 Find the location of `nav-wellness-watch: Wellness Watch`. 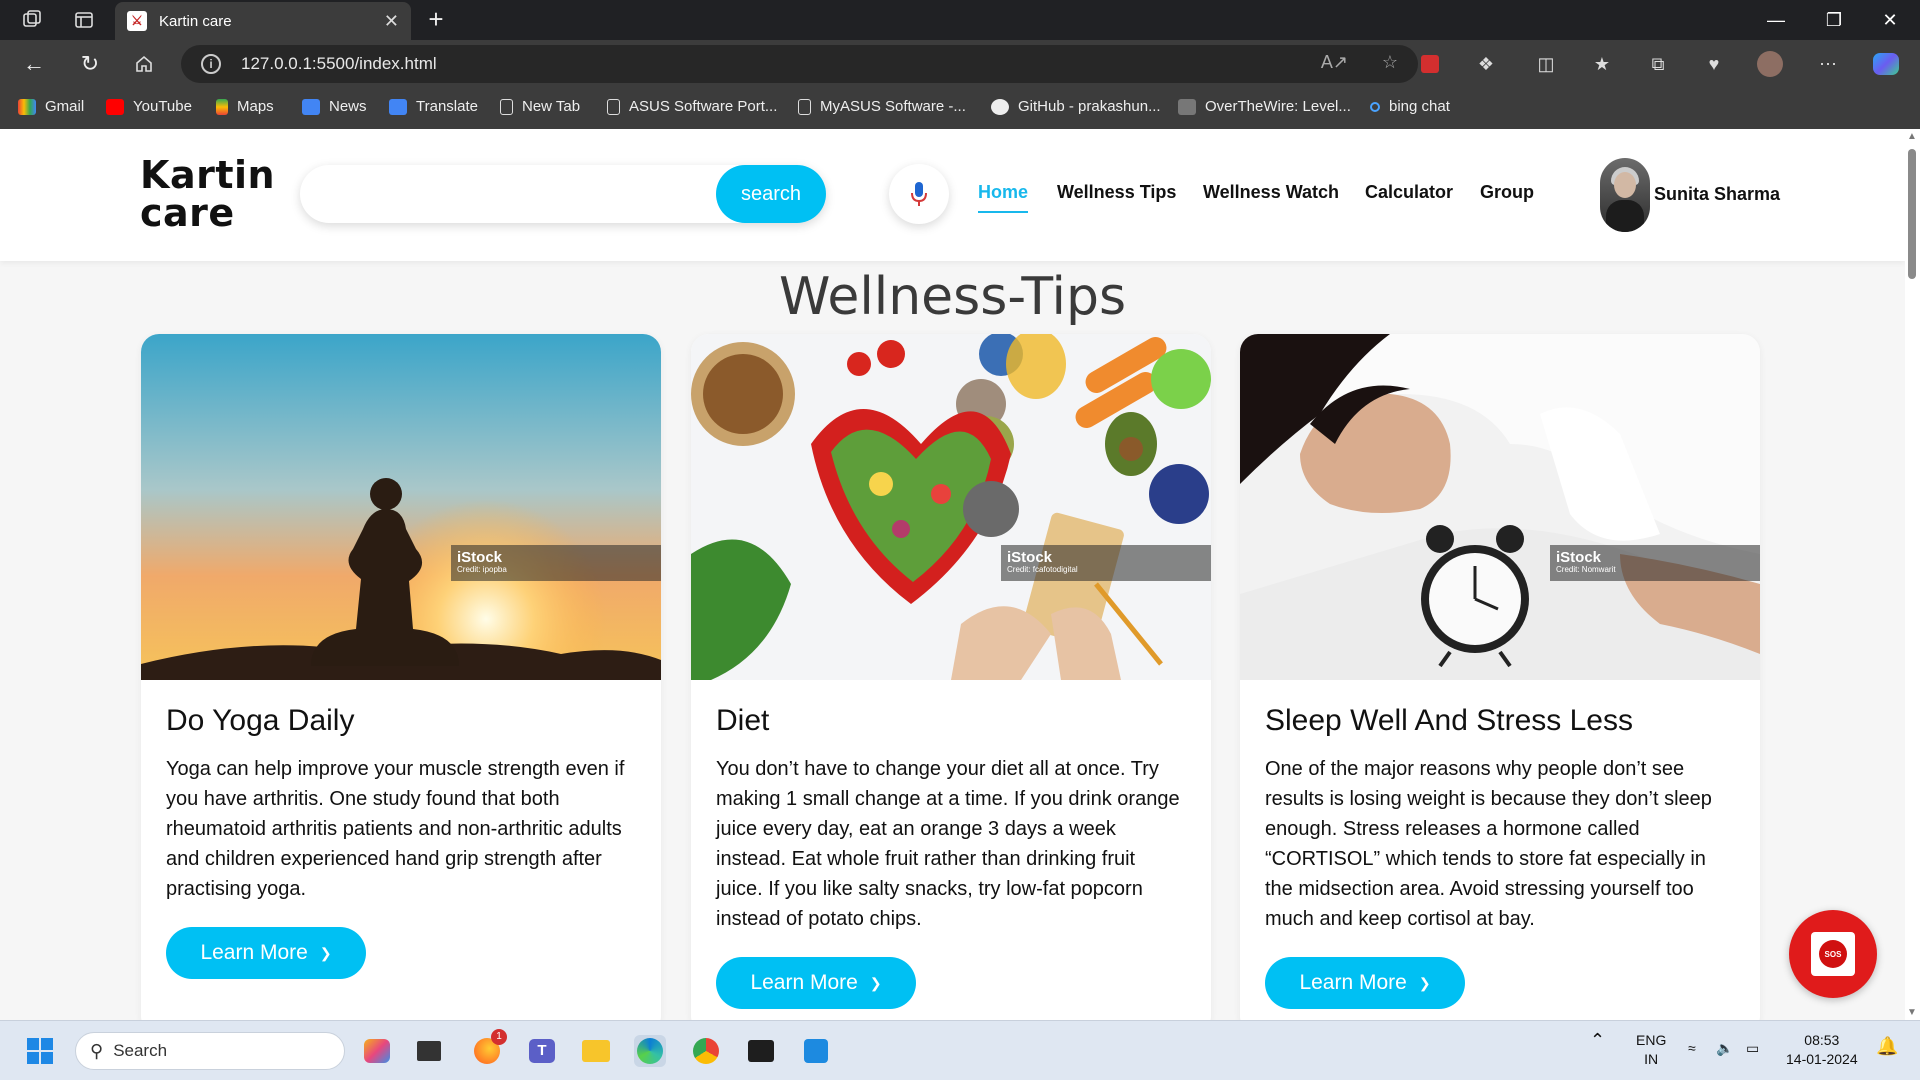

nav-wellness-watch: Wellness Watch is located at coordinates (1271, 192).